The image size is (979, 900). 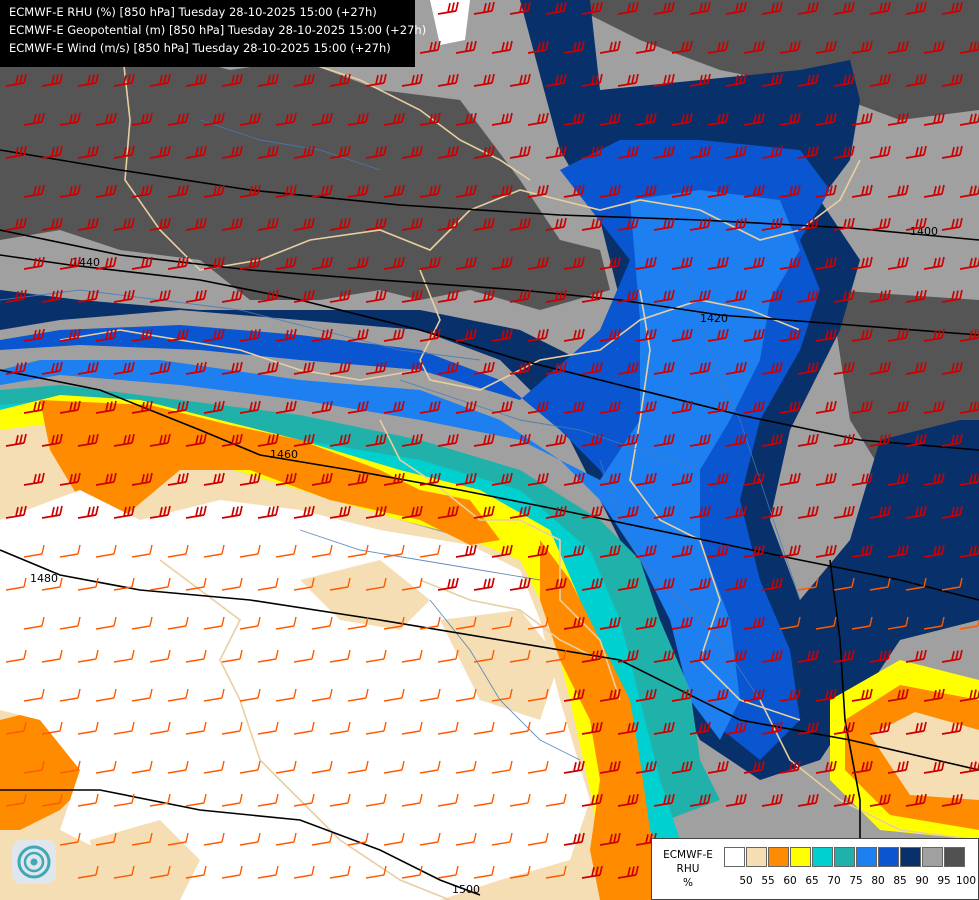 What do you see at coordinates (44, 578) in the screenshot?
I see `contour-label-1480: 1480` at bounding box center [44, 578].